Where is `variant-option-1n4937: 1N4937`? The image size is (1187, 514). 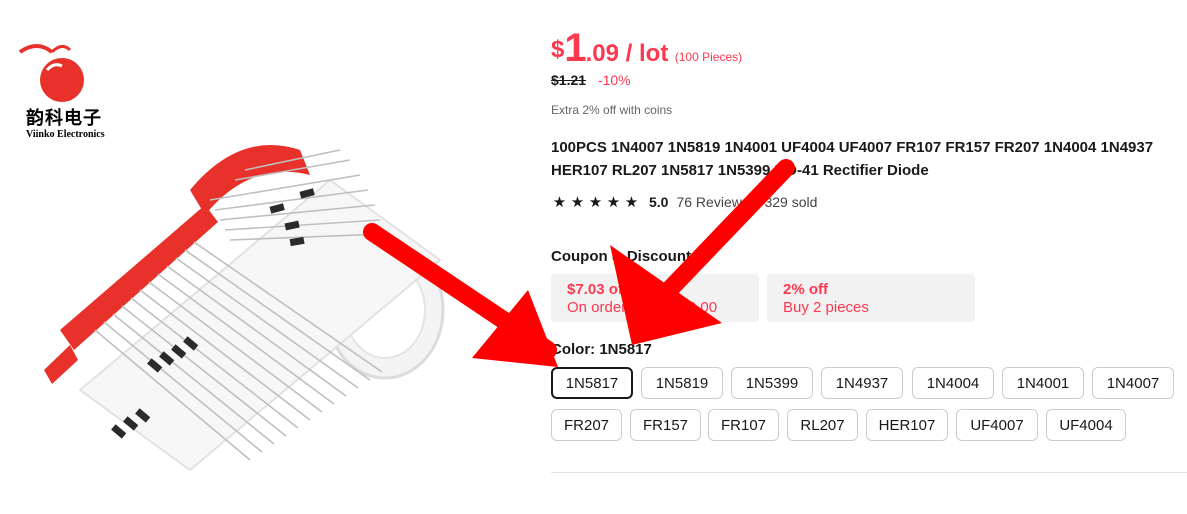
variant-option-1n4937: 1N4937 is located at coordinates (862, 383).